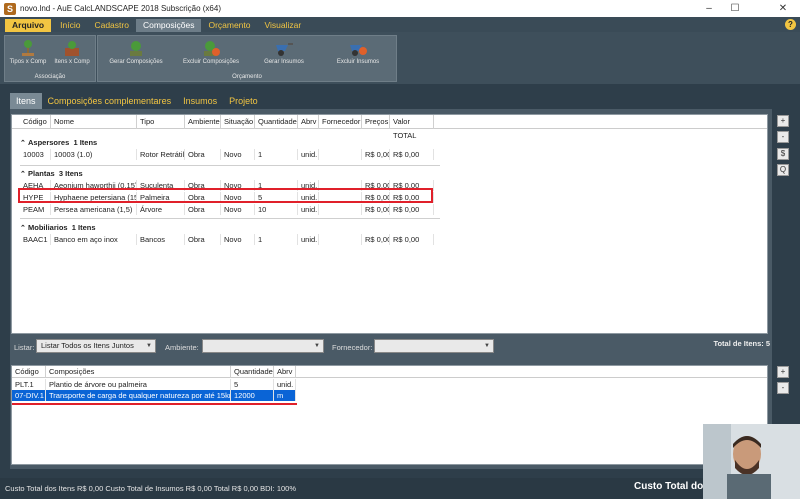  Describe the element at coordinates (203, 122) in the screenshot. I see `col-ambiente: Ambiente` at that location.